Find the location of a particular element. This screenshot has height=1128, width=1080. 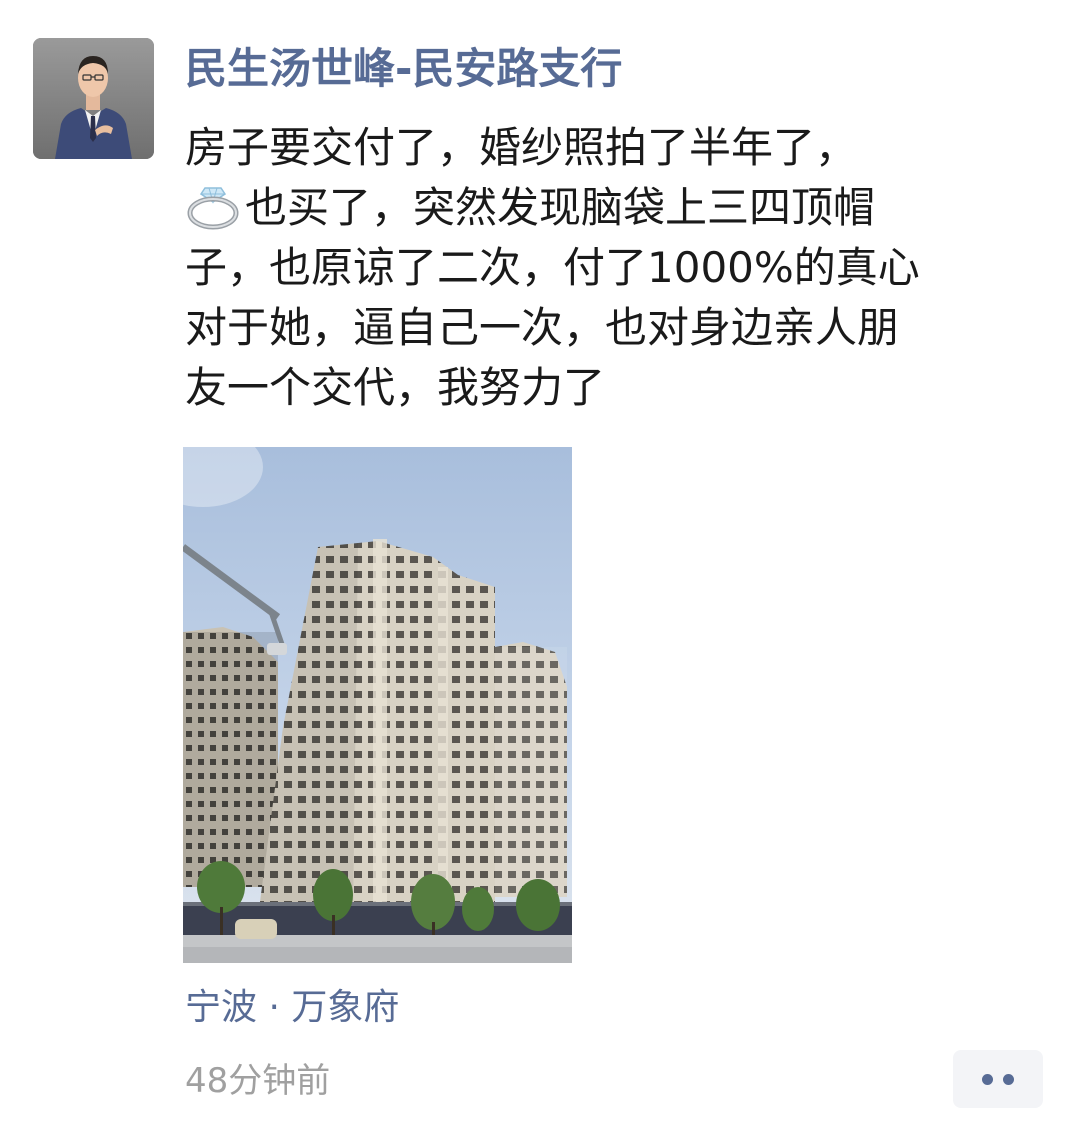

avatar-image is located at coordinates (93, 98).